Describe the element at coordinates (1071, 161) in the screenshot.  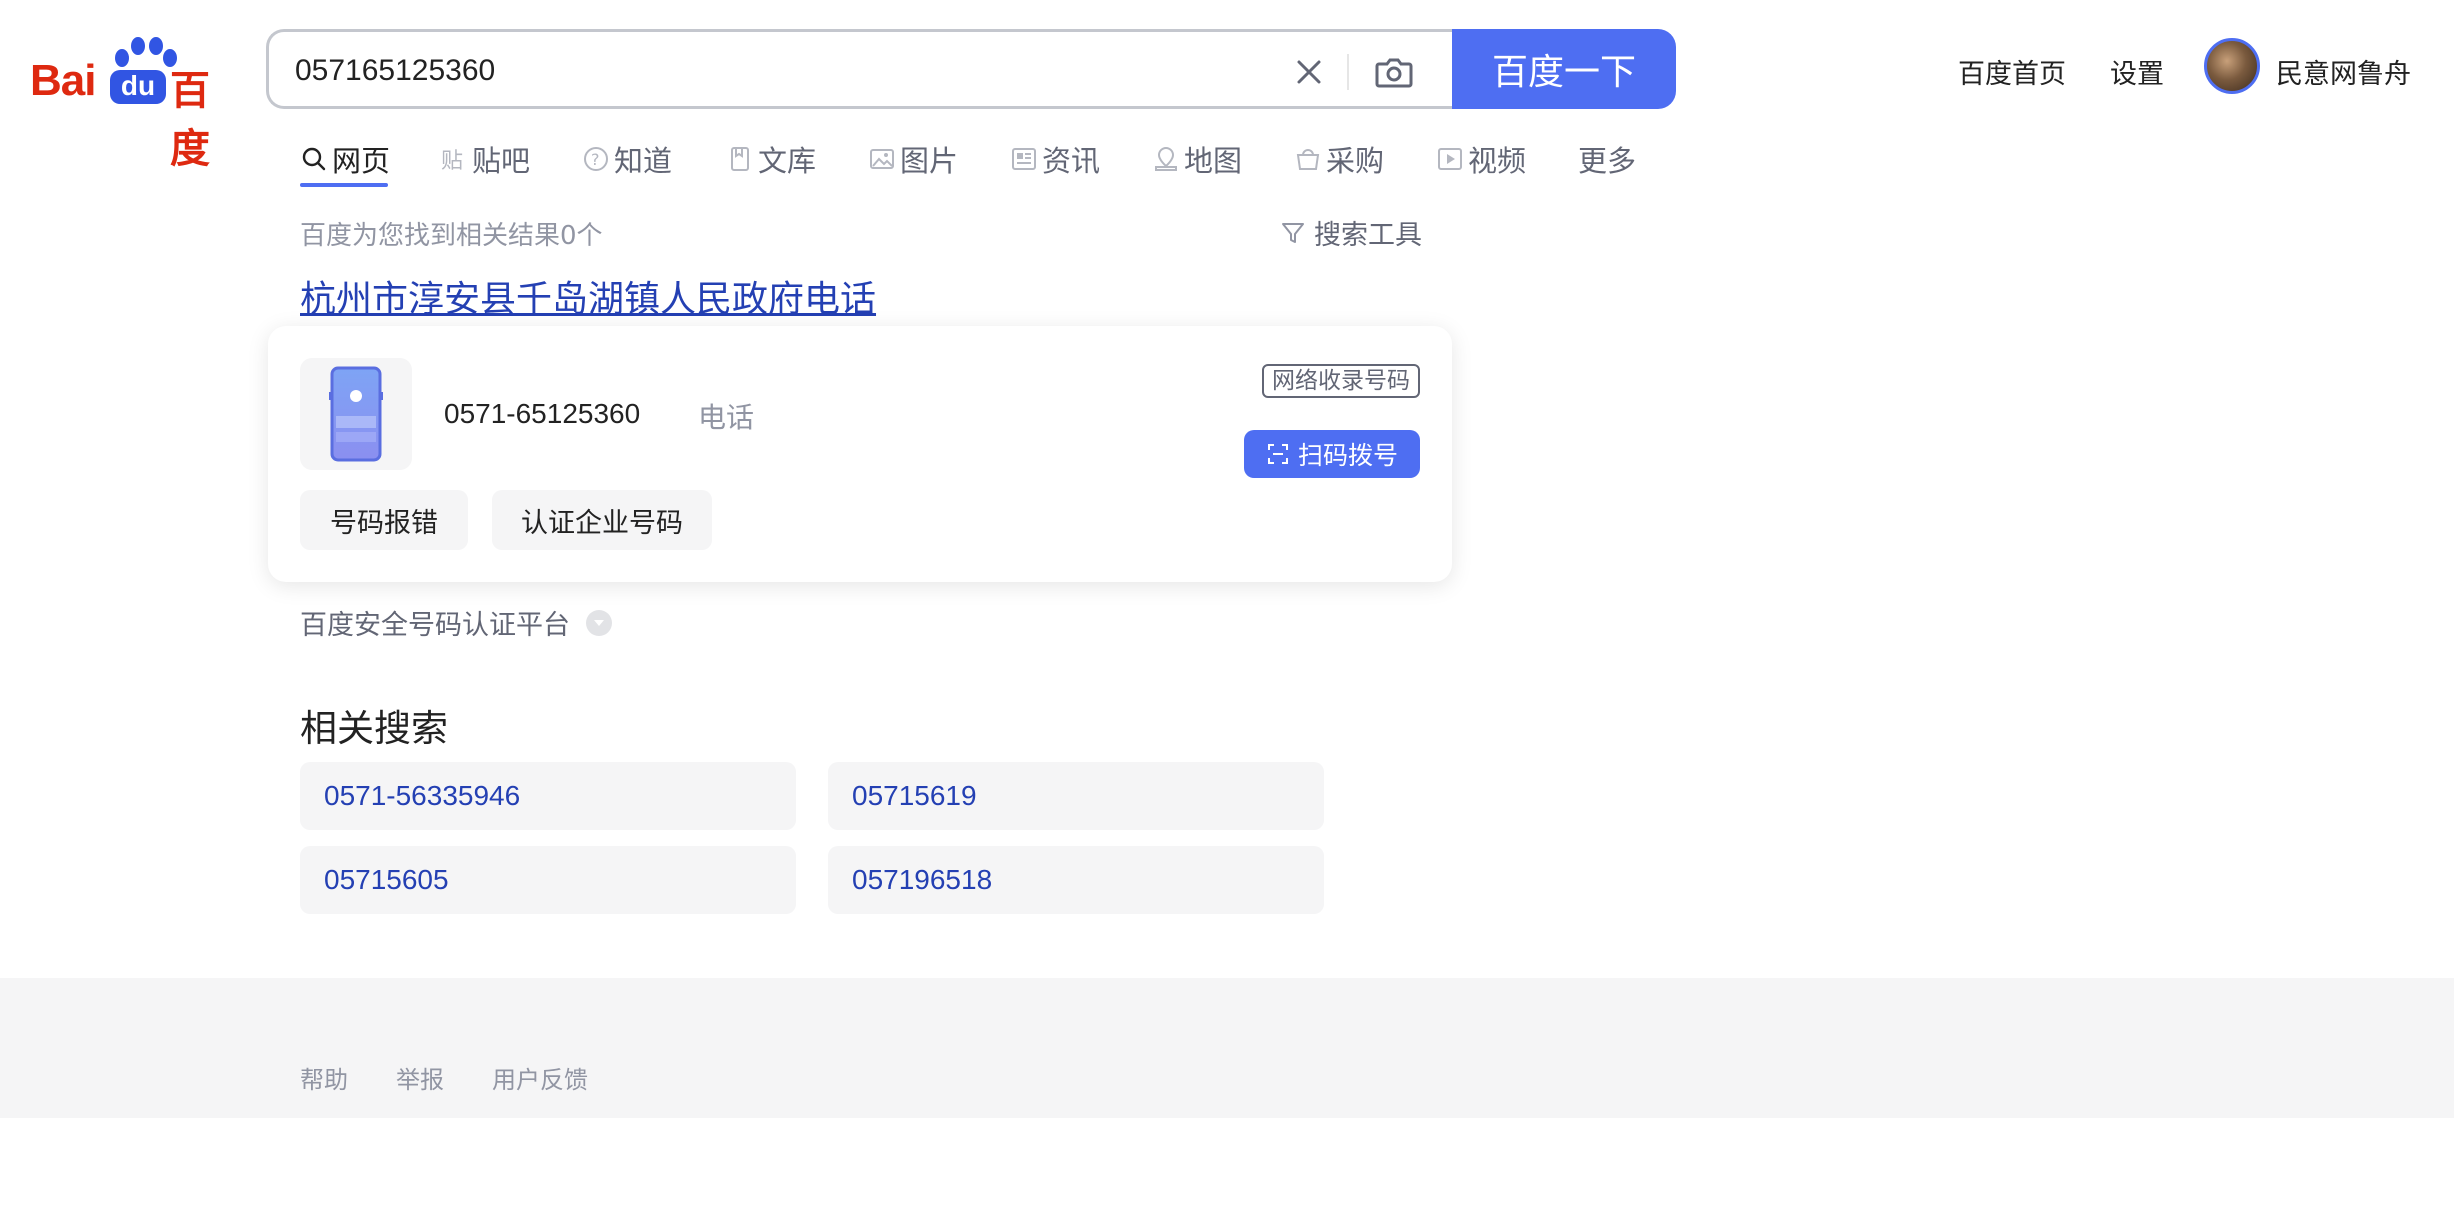
I see `tab-label: 资讯` at that location.